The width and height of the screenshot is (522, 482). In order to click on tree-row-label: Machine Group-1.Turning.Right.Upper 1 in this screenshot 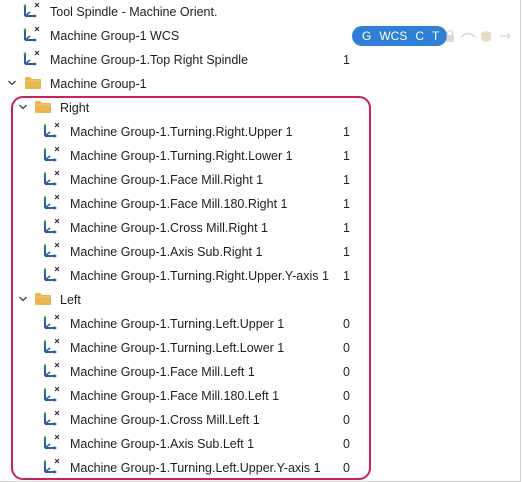, I will do `click(181, 132)`.